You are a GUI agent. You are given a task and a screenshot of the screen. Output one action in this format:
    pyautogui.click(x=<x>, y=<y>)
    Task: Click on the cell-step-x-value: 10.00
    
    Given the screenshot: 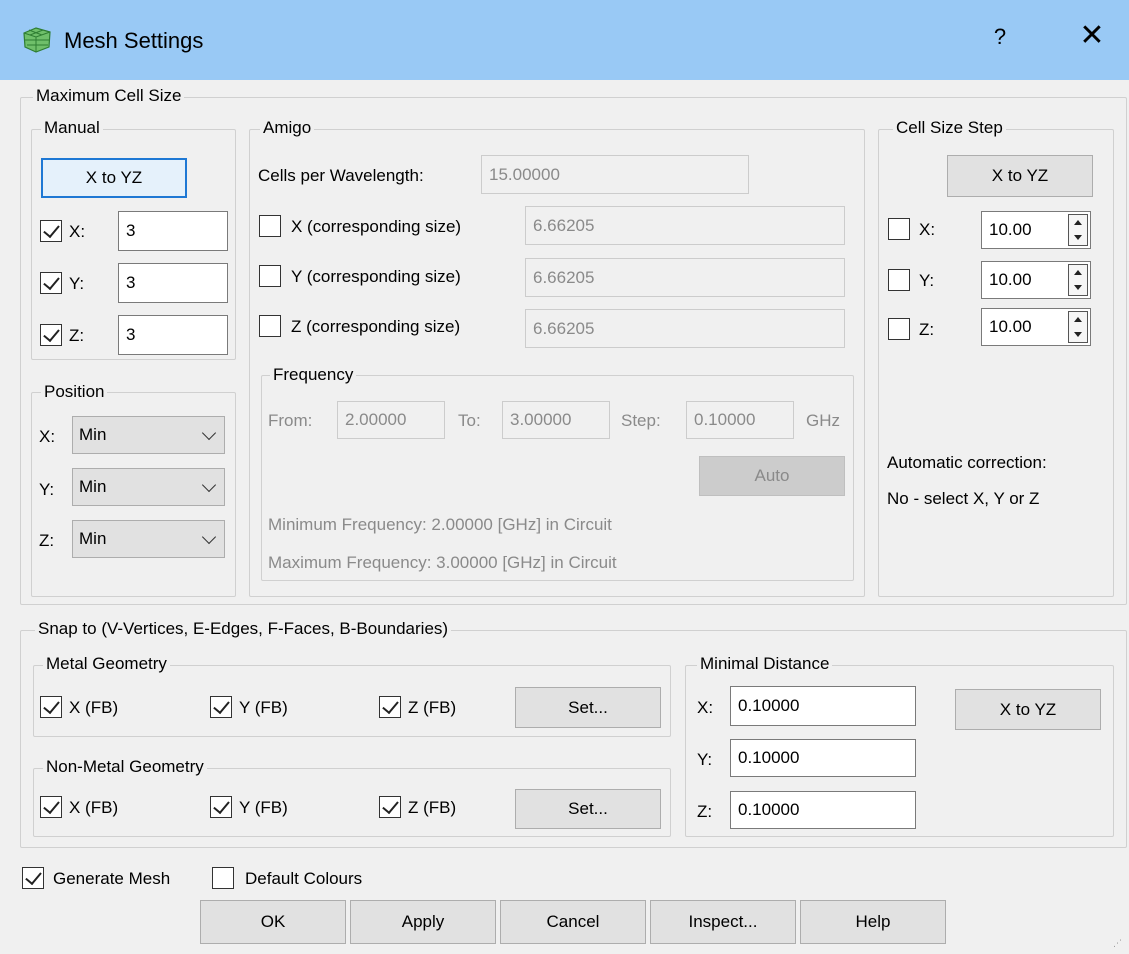 What is the action you would take?
    pyautogui.click(x=1010, y=229)
    